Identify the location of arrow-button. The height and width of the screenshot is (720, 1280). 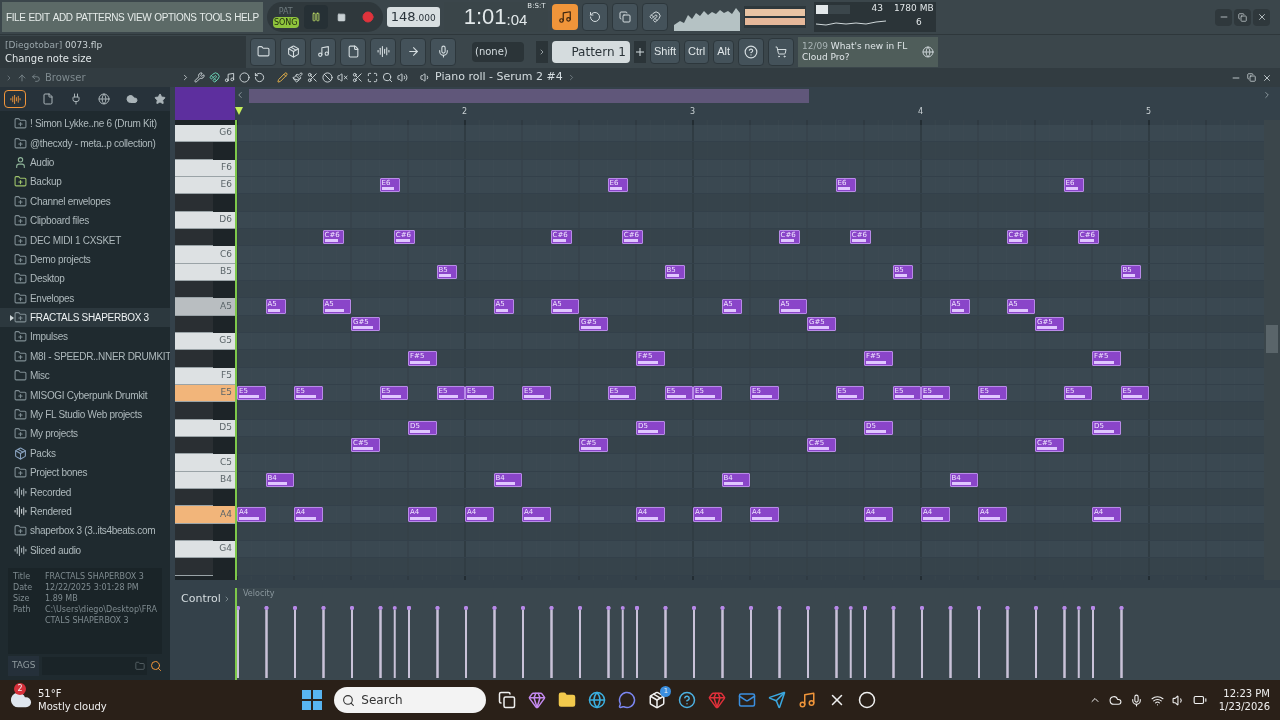
(413, 51).